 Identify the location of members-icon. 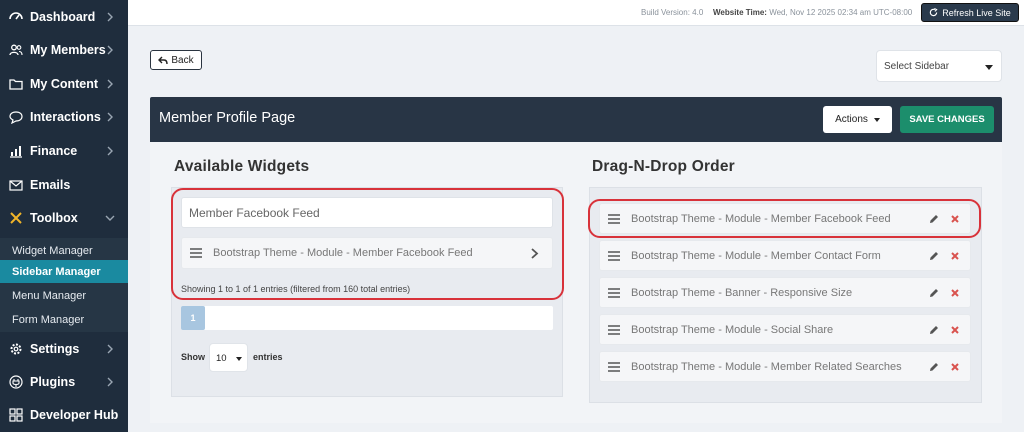
(16, 50).